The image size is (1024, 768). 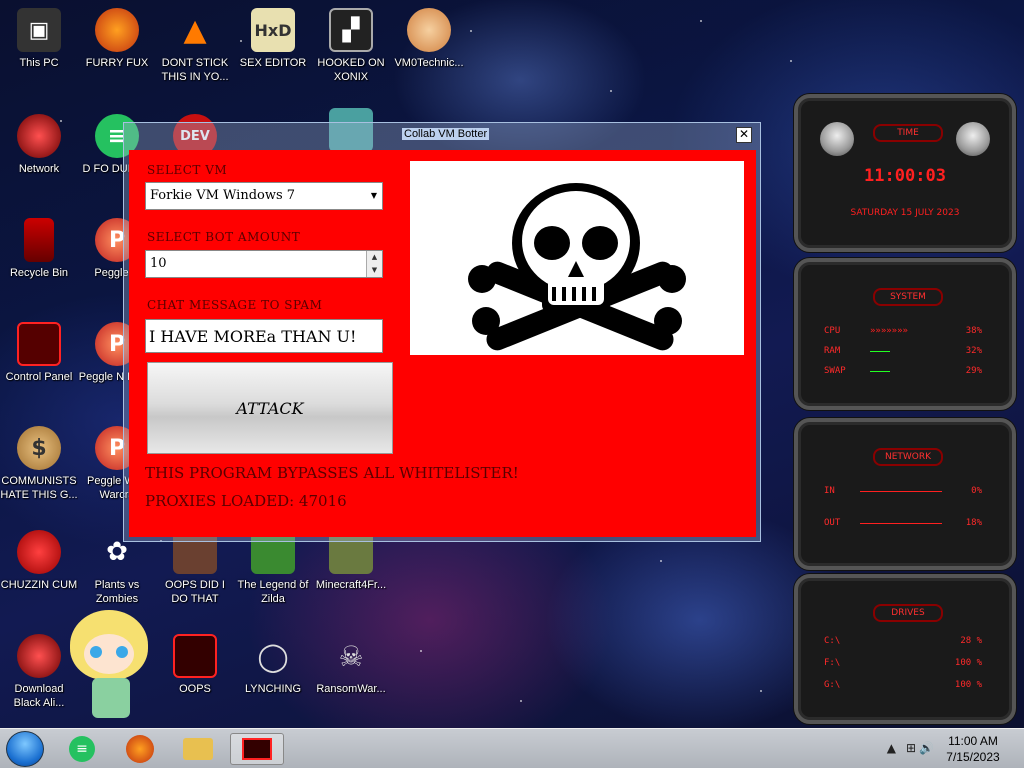 What do you see at coordinates (374, 257) in the screenshot?
I see `spin-up-icon: ▲` at bounding box center [374, 257].